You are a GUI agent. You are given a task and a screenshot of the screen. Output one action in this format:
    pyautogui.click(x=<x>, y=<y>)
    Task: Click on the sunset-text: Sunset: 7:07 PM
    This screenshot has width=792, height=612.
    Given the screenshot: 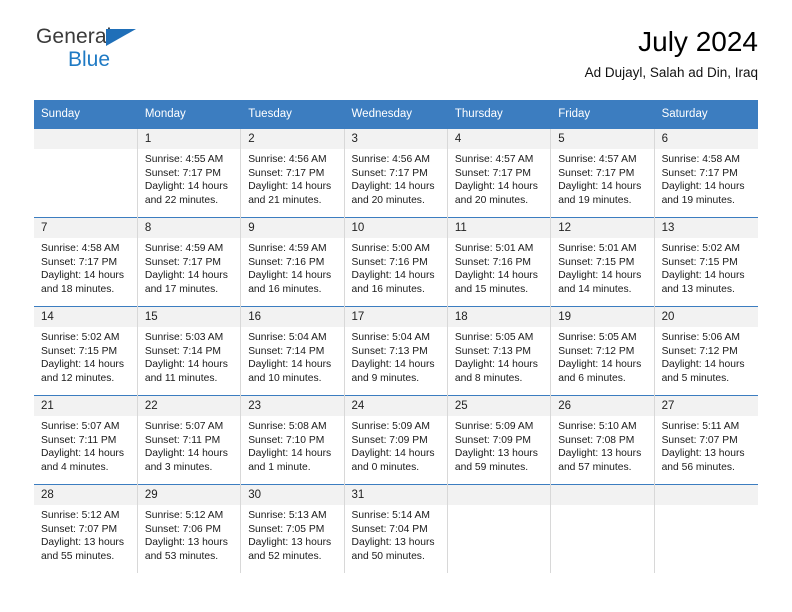 What is the action you would take?
    pyautogui.click(x=699, y=440)
    